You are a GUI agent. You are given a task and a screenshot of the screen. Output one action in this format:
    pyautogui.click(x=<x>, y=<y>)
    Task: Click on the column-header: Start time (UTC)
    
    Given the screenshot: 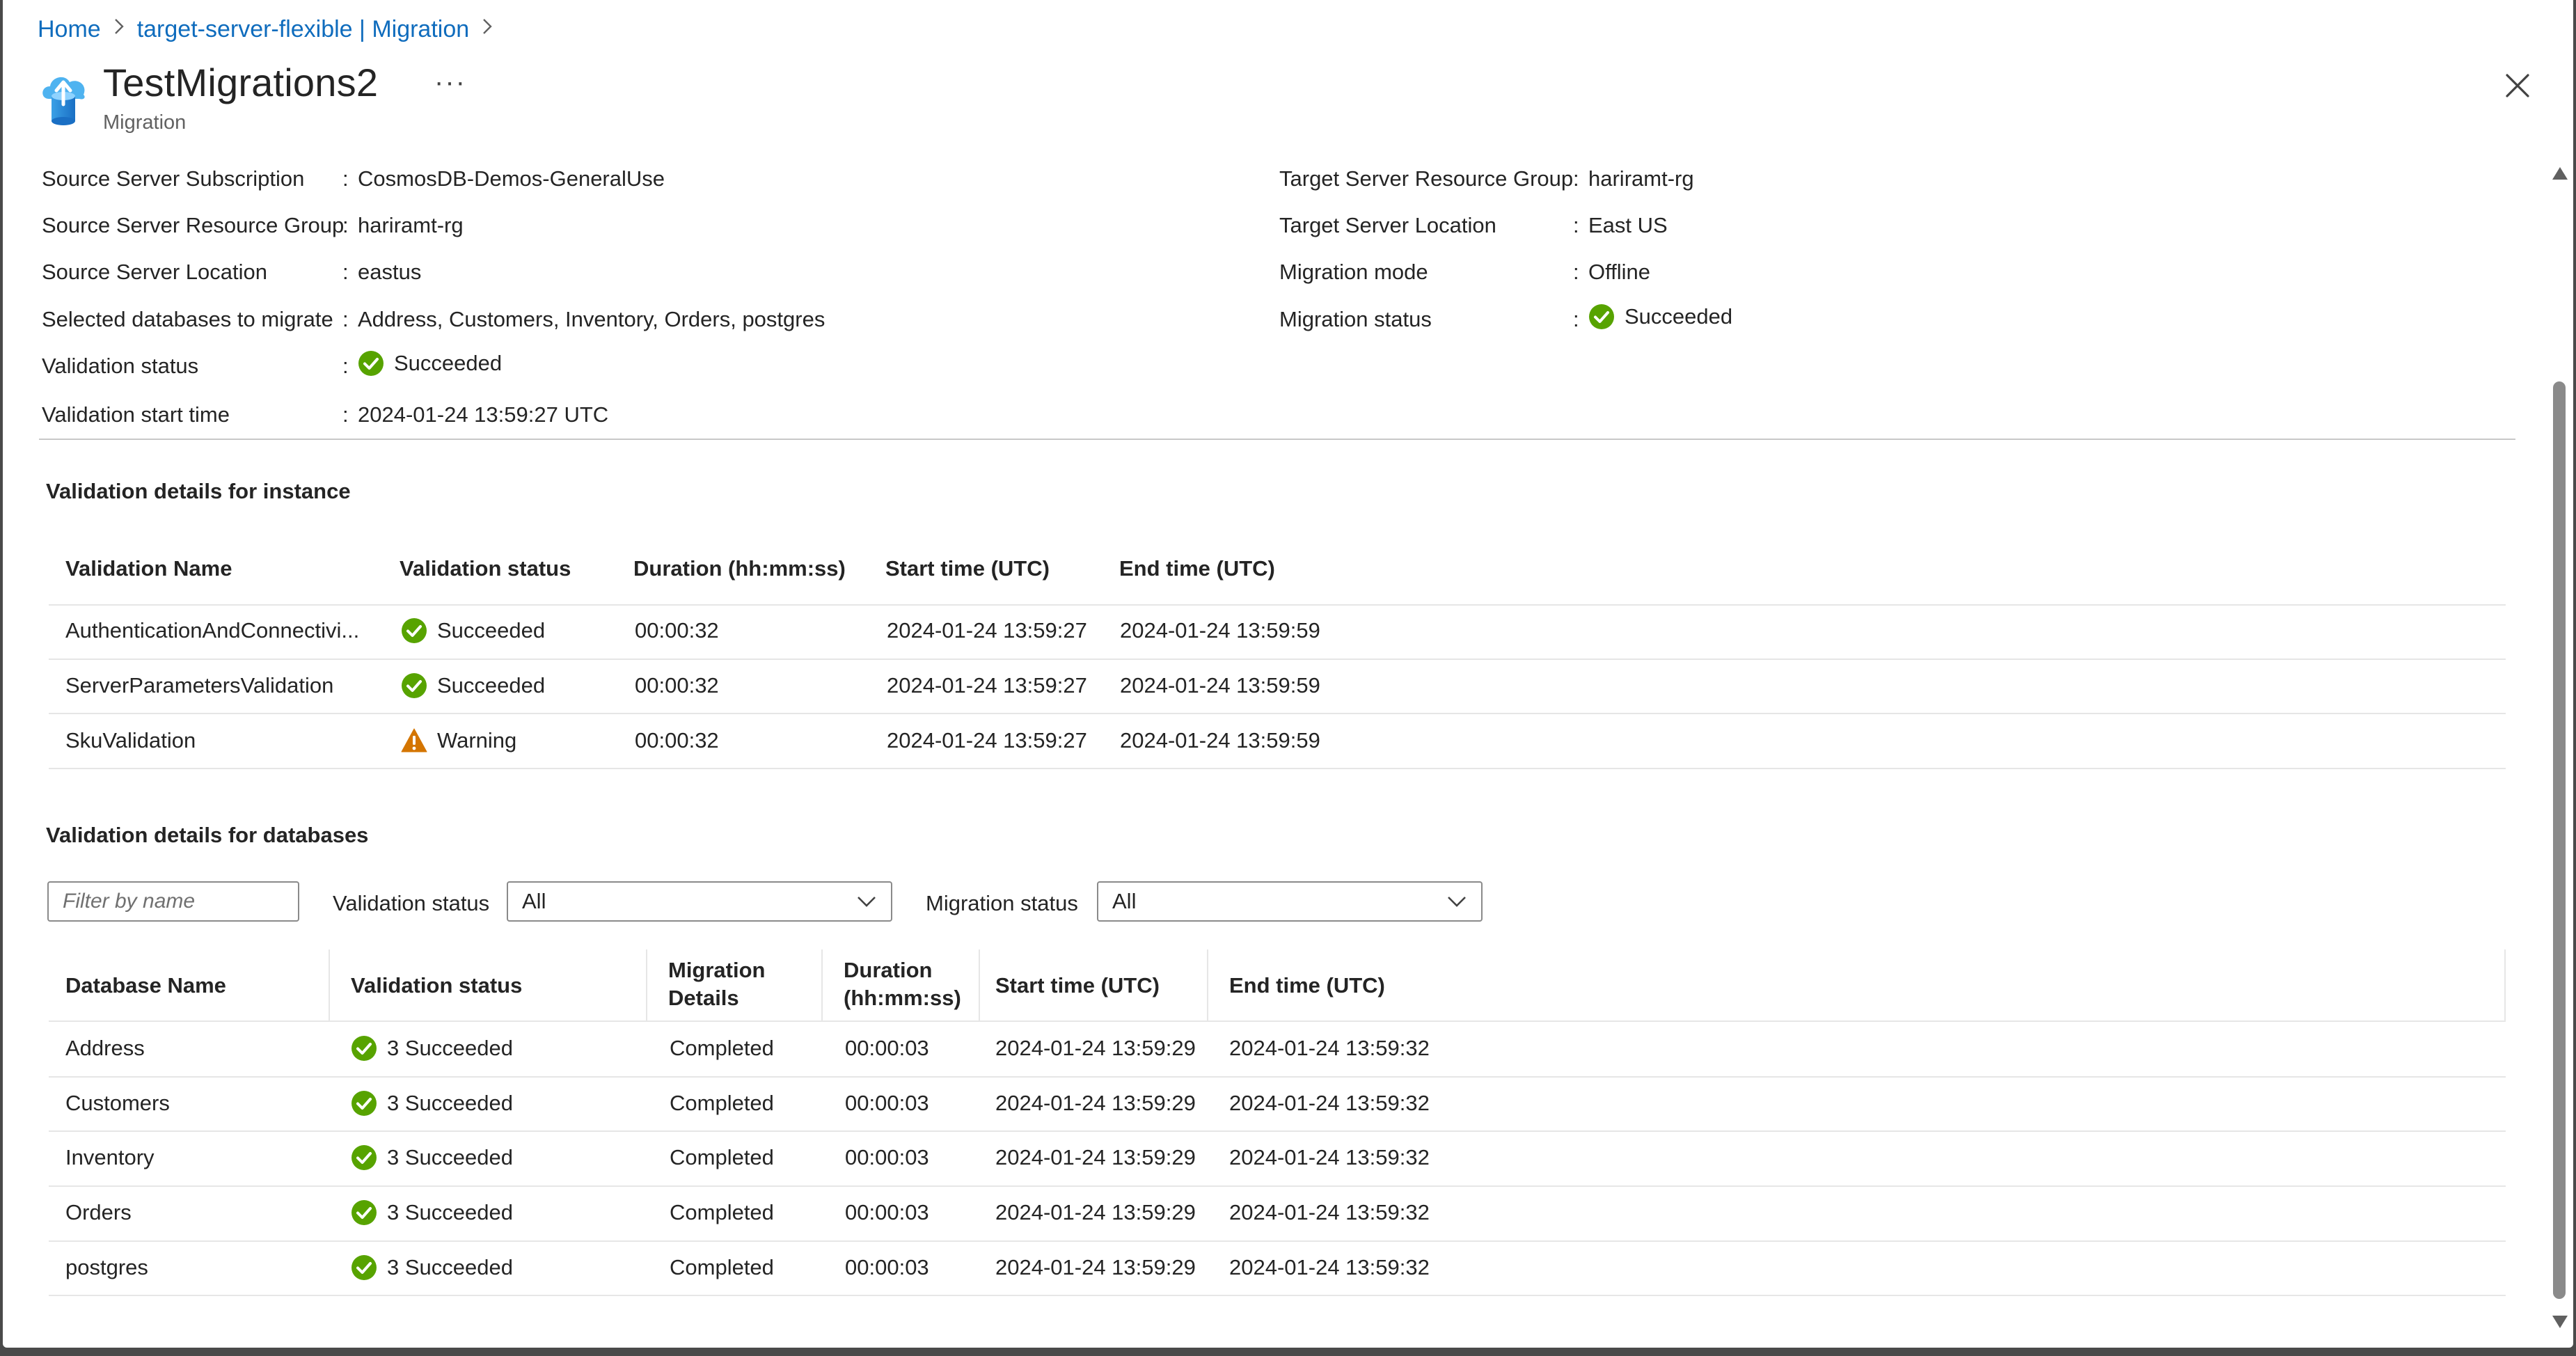 What is the action you would take?
    pyautogui.click(x=967, y=568)
    